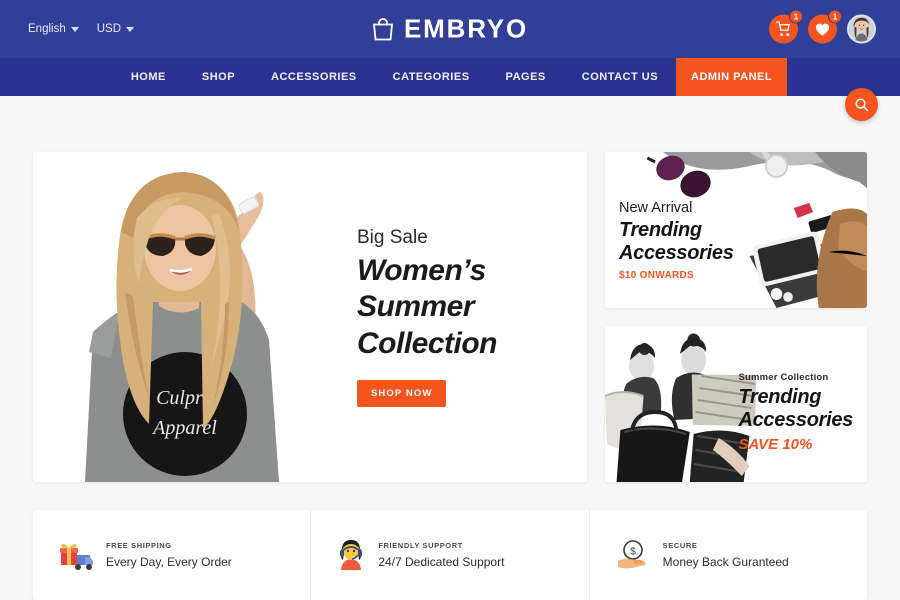 The height and width of the screenshot is (600, 900). I want to click on top-header: English USD EMBRYO 1 1, so click(450, 29).